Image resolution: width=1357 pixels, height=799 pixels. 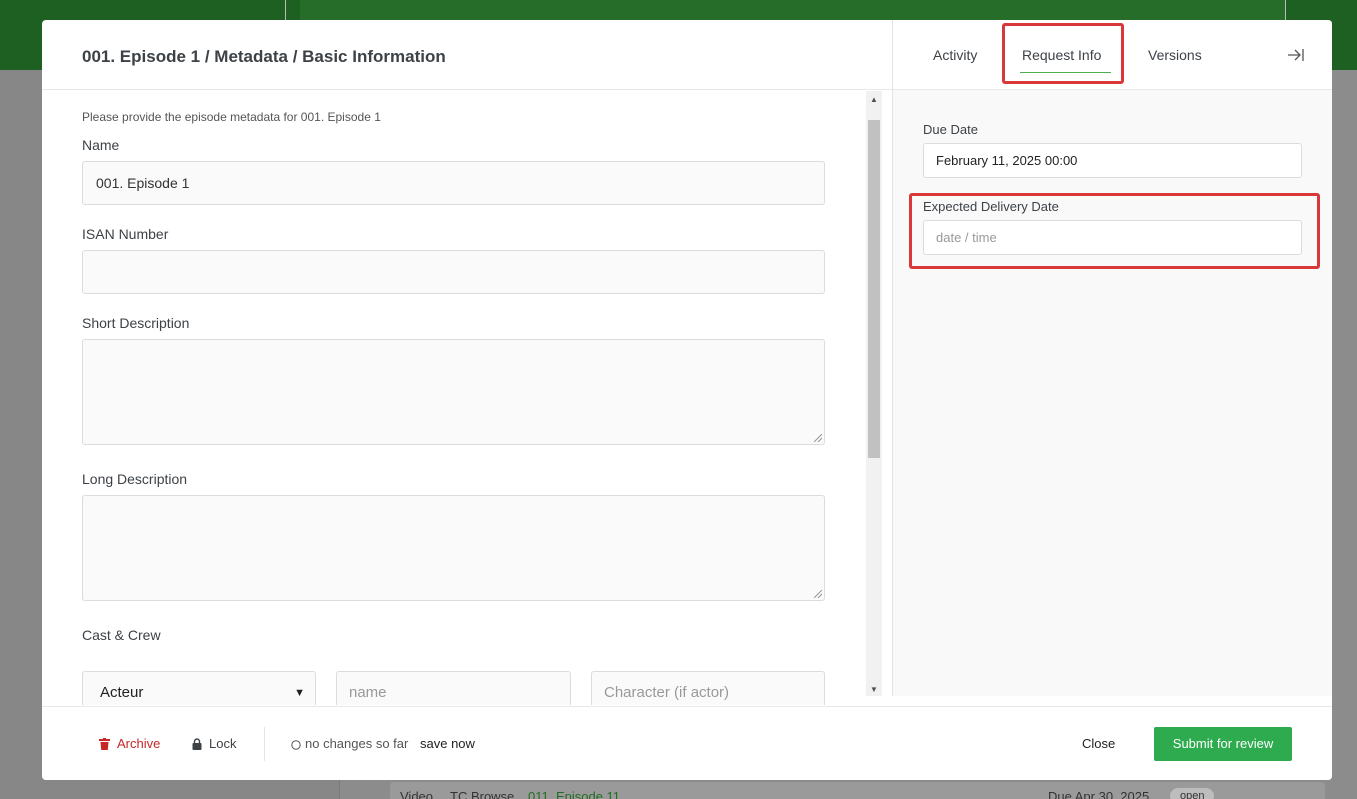 What do you see at coordinates (453, 183) in the screenshot?
I see `name-input: 001. Episode 1` at bounding box center [453, 183].